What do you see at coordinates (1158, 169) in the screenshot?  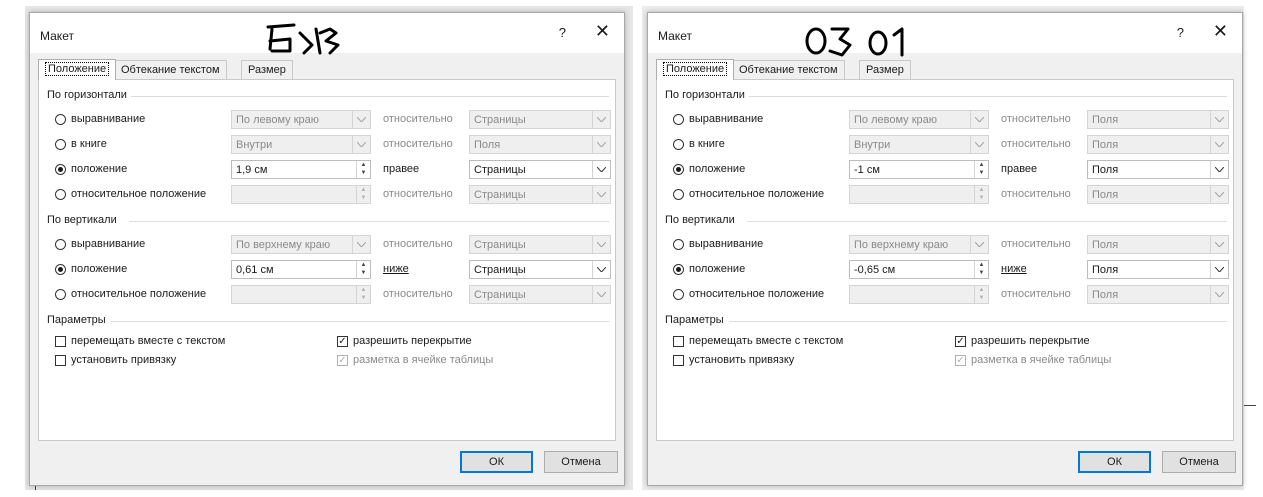 I see `h-position-target-select: Поля` at bounding box center [1158, 169].